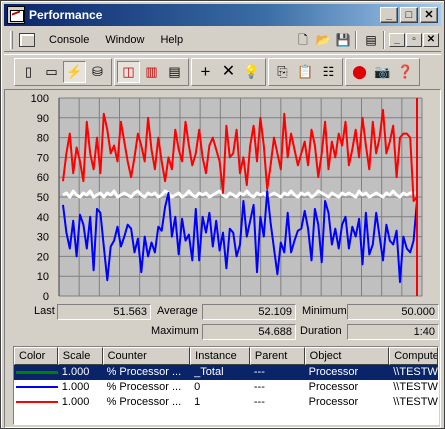 The width and height of the screenshot is (445, 429). I want to click on y-tick-label: 50, so click(43, 198).